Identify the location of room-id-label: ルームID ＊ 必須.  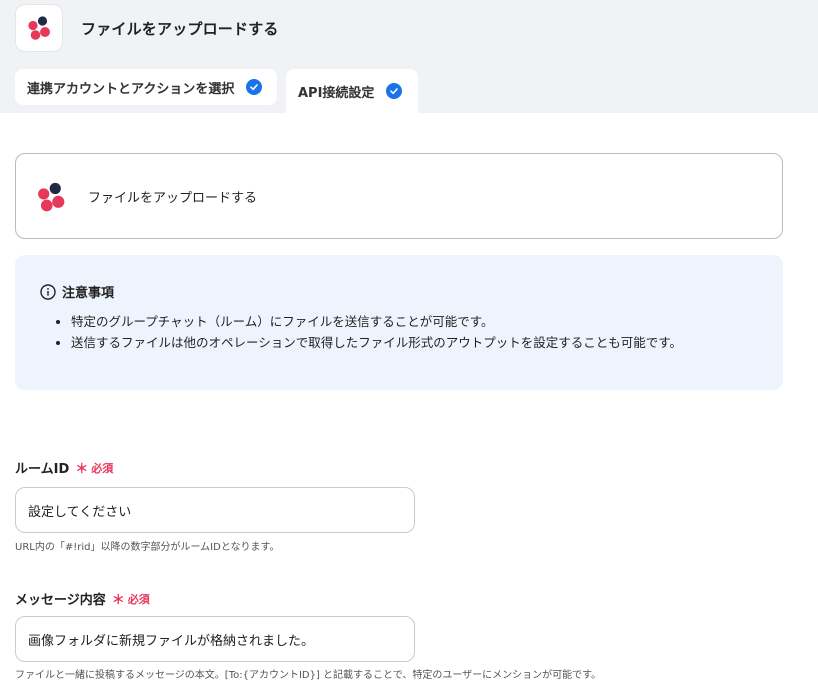
(64, 468).